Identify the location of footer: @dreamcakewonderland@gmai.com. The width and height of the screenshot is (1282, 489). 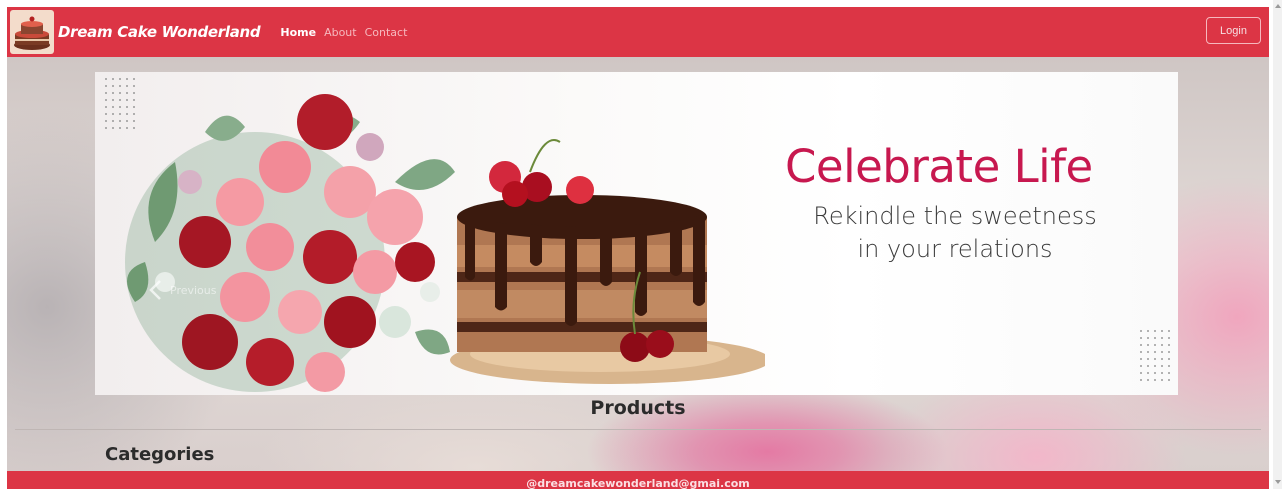
(638, 480).